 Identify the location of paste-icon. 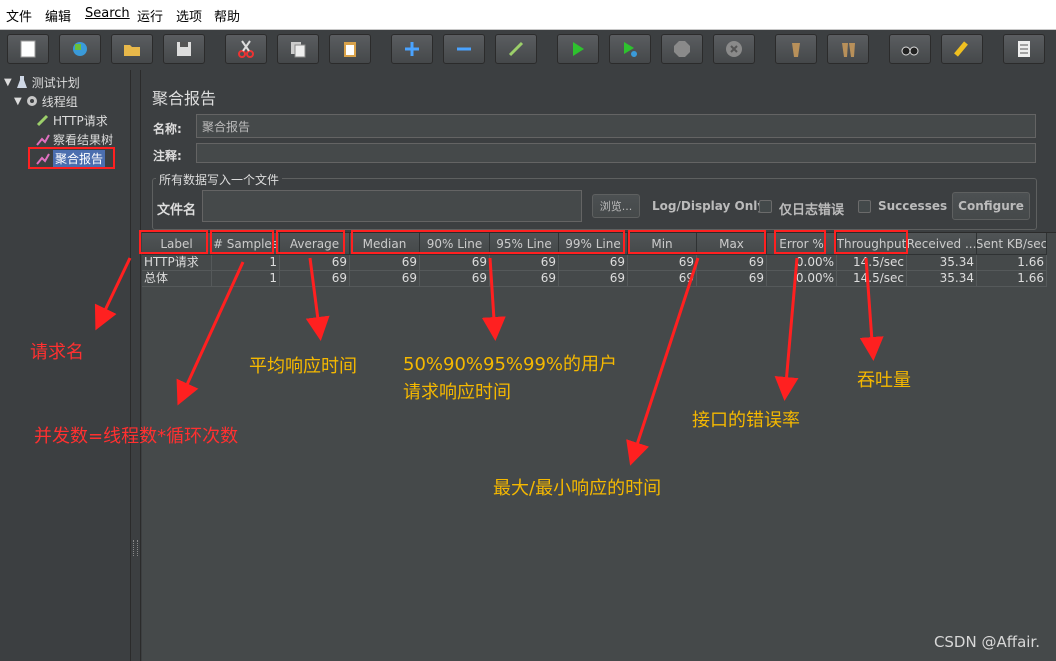
(350, 49).